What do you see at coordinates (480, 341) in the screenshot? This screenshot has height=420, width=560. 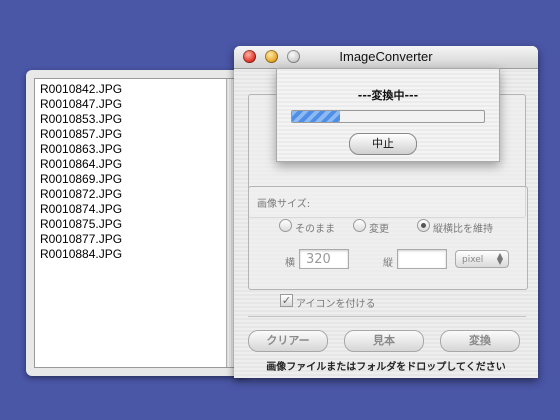 I see `convert-button: 変換` at bounding box center [480, 341].